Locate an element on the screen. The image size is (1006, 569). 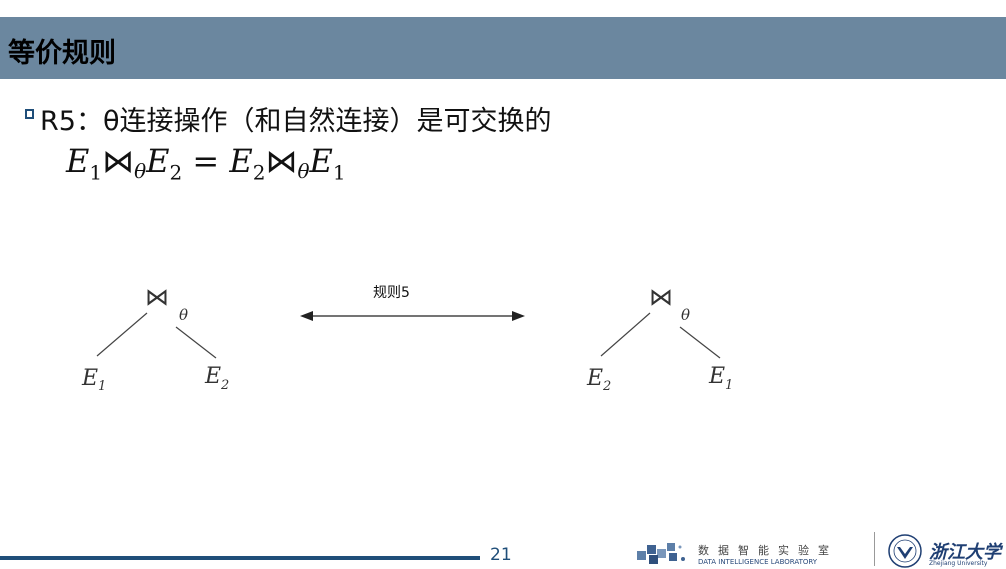
left-tree-edge-left is located at coordinates (122, 334).